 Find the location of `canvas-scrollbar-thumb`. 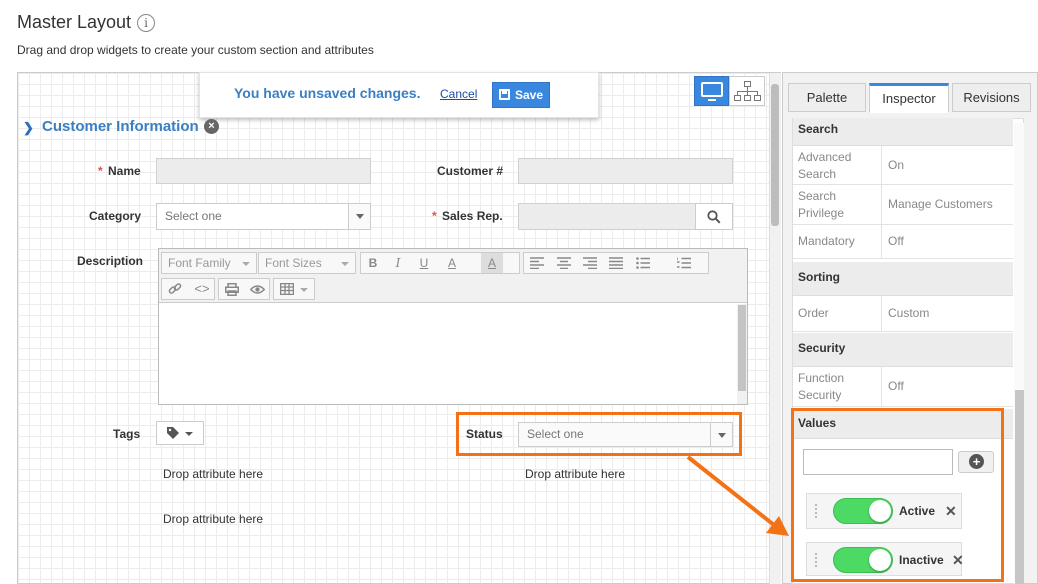

canvas-scrollbar-thumb is located at coordinates (775, 155).